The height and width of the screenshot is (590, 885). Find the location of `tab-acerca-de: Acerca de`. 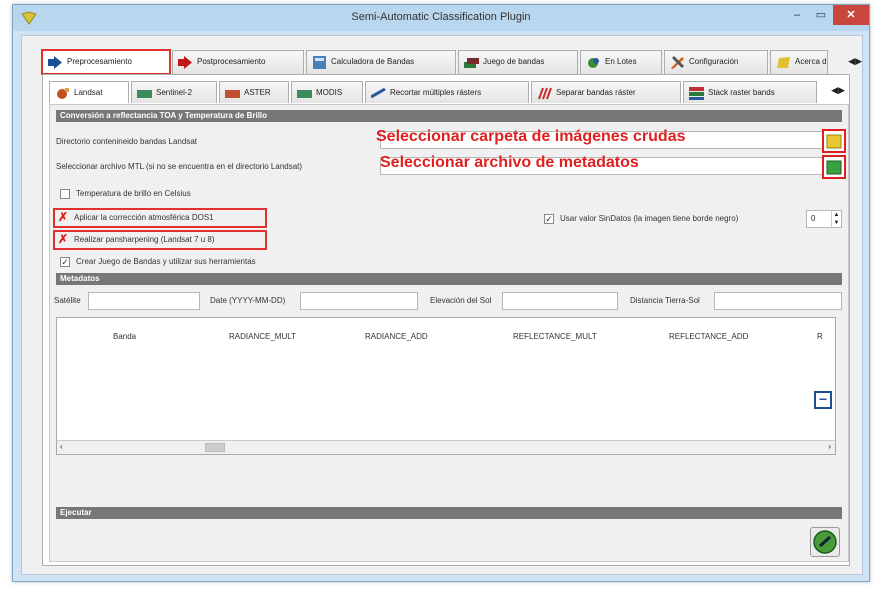

tab-acerca-de: Acerca de is located at coordinates (799, 62).